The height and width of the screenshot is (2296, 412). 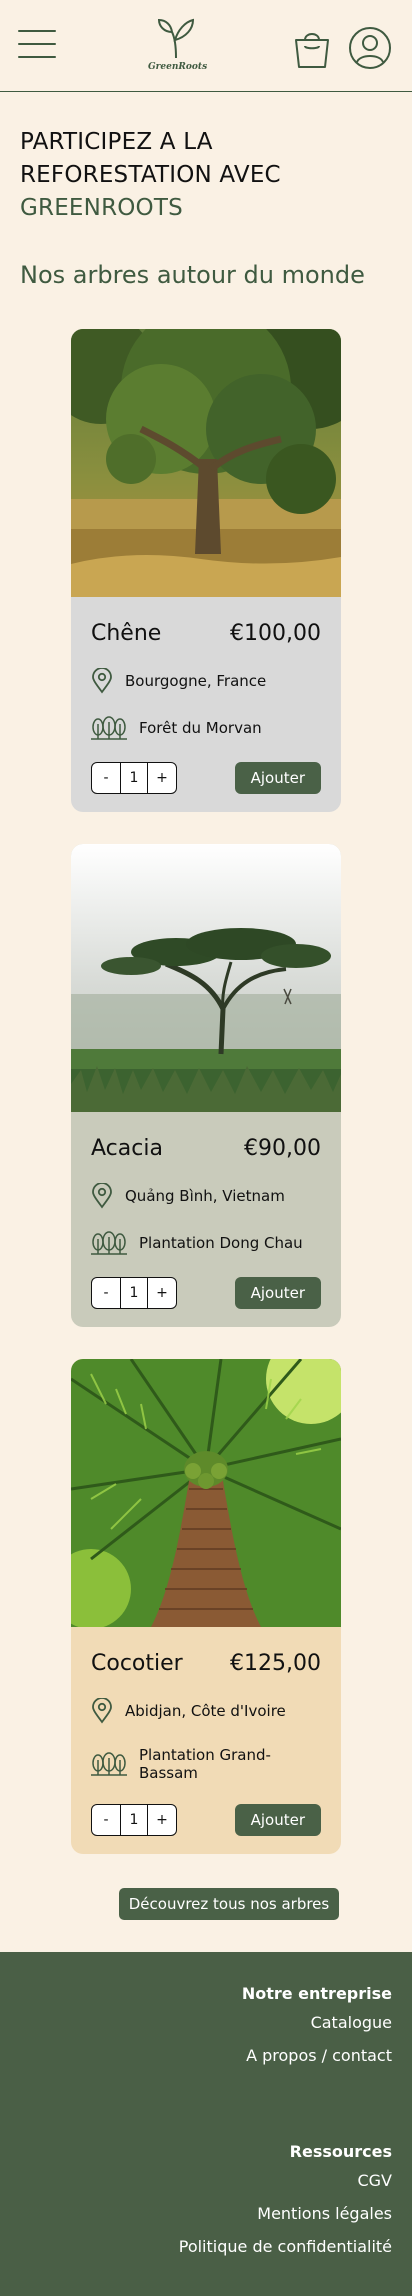 I want to click on product-price: €100,00, so click(x=275, y=633).